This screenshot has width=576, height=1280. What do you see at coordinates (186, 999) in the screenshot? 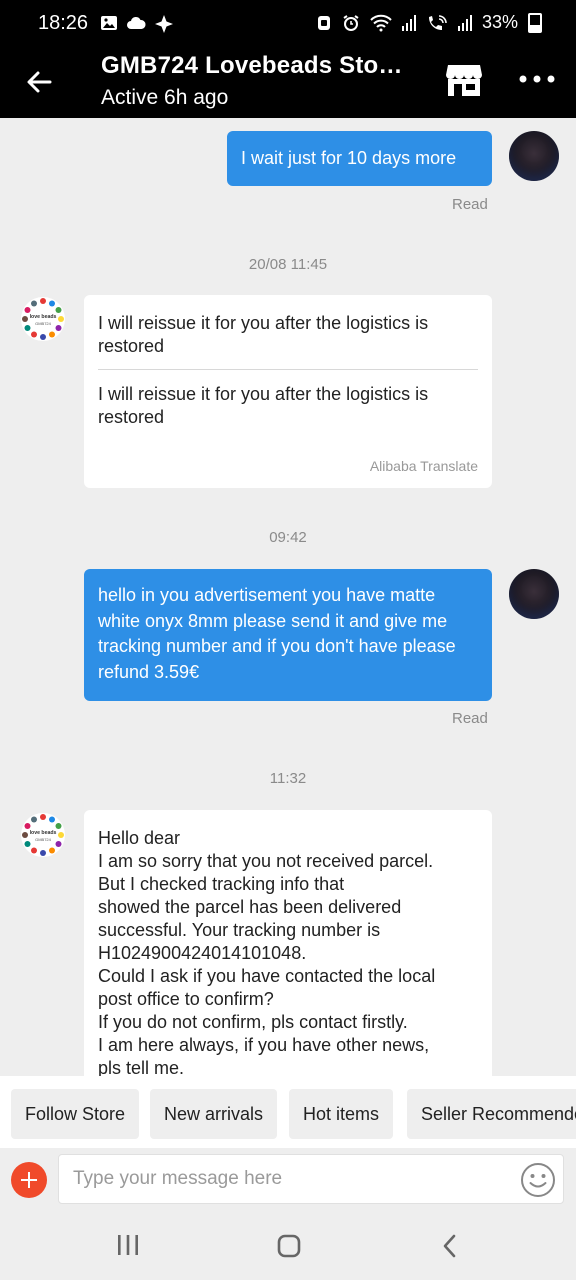
I see `message-line: post office to confirm?` at bounding box center [186, 999].